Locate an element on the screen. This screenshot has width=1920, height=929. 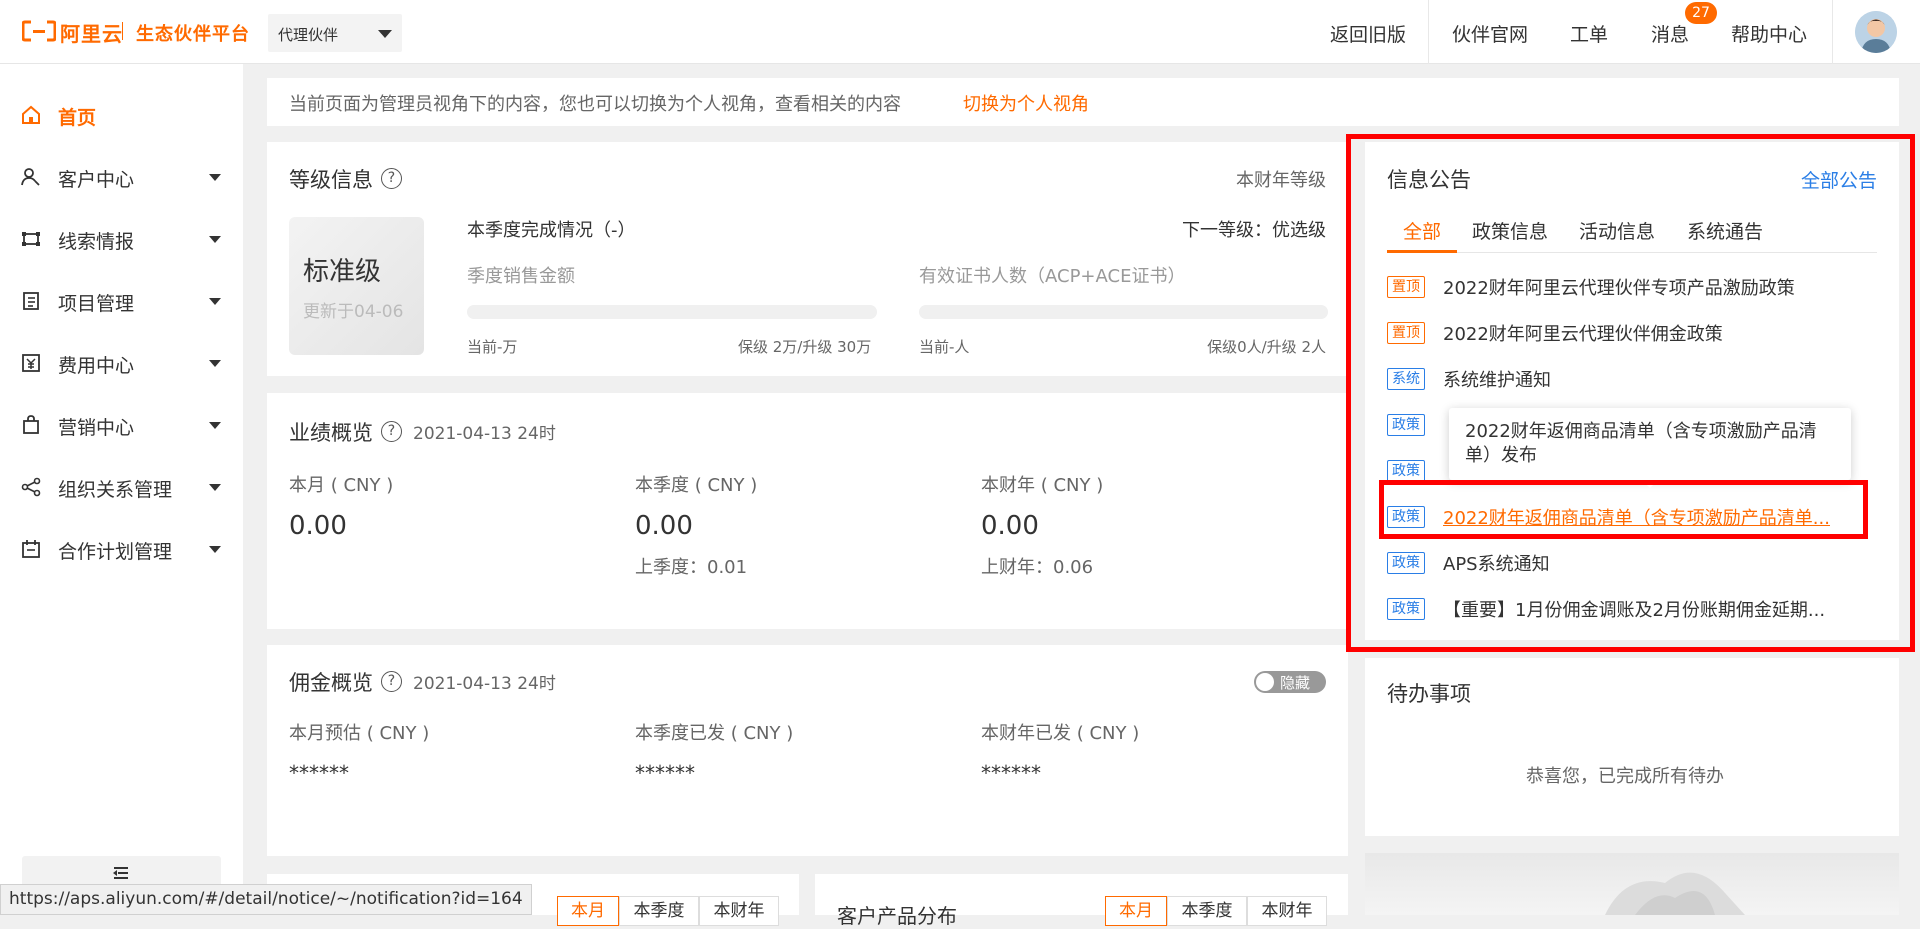
sales-progress-bar is located at coordinates (672, 312).